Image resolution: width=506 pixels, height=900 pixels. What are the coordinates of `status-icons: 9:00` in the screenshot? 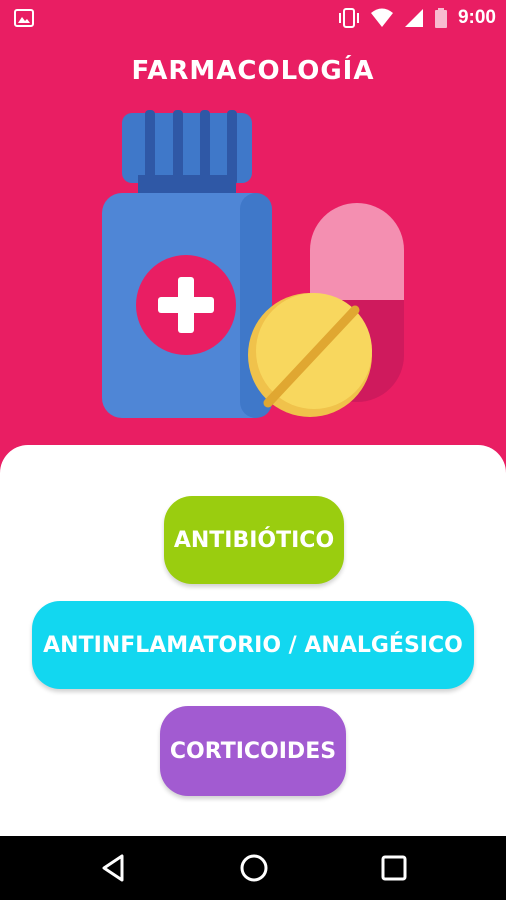 It's located at (417, 18).